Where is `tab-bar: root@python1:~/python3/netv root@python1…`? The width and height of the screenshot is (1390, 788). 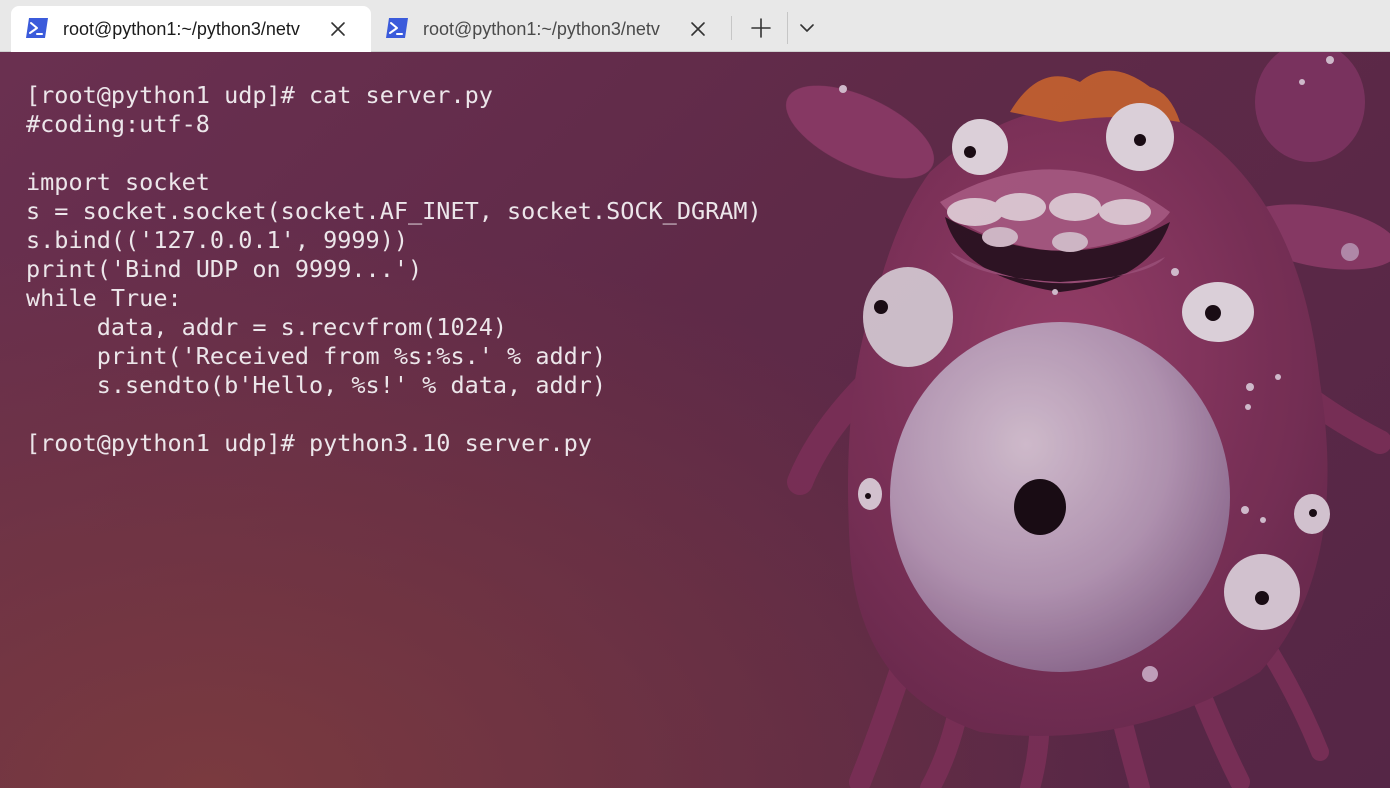 tab-bar: root@python1:~/python3/netv root@python1… is located at coordinates (695, 26).